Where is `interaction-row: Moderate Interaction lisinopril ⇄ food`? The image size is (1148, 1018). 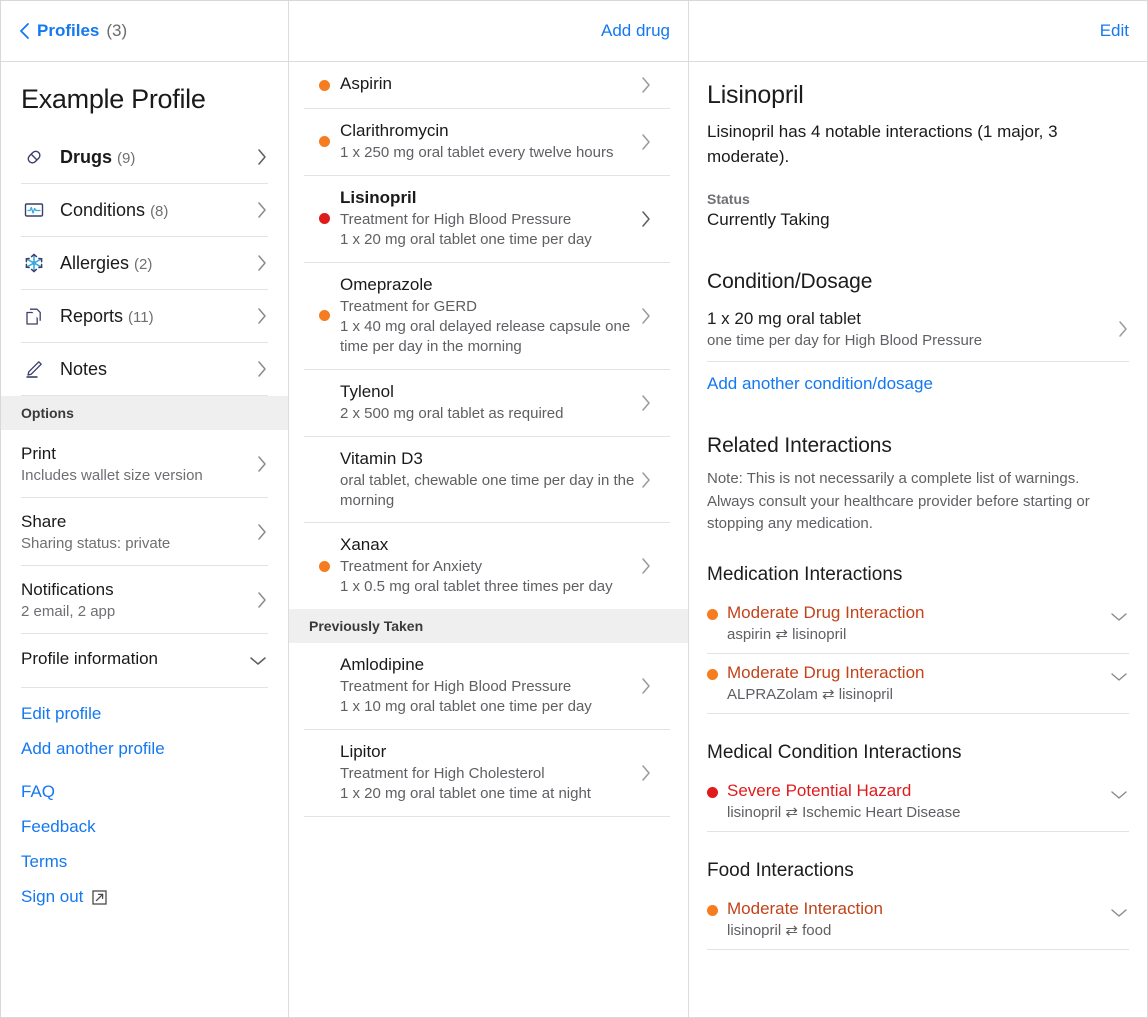 interaction-row: Moderate Interaction lisinopril ⇄ food is located at coordinates (918, 920).